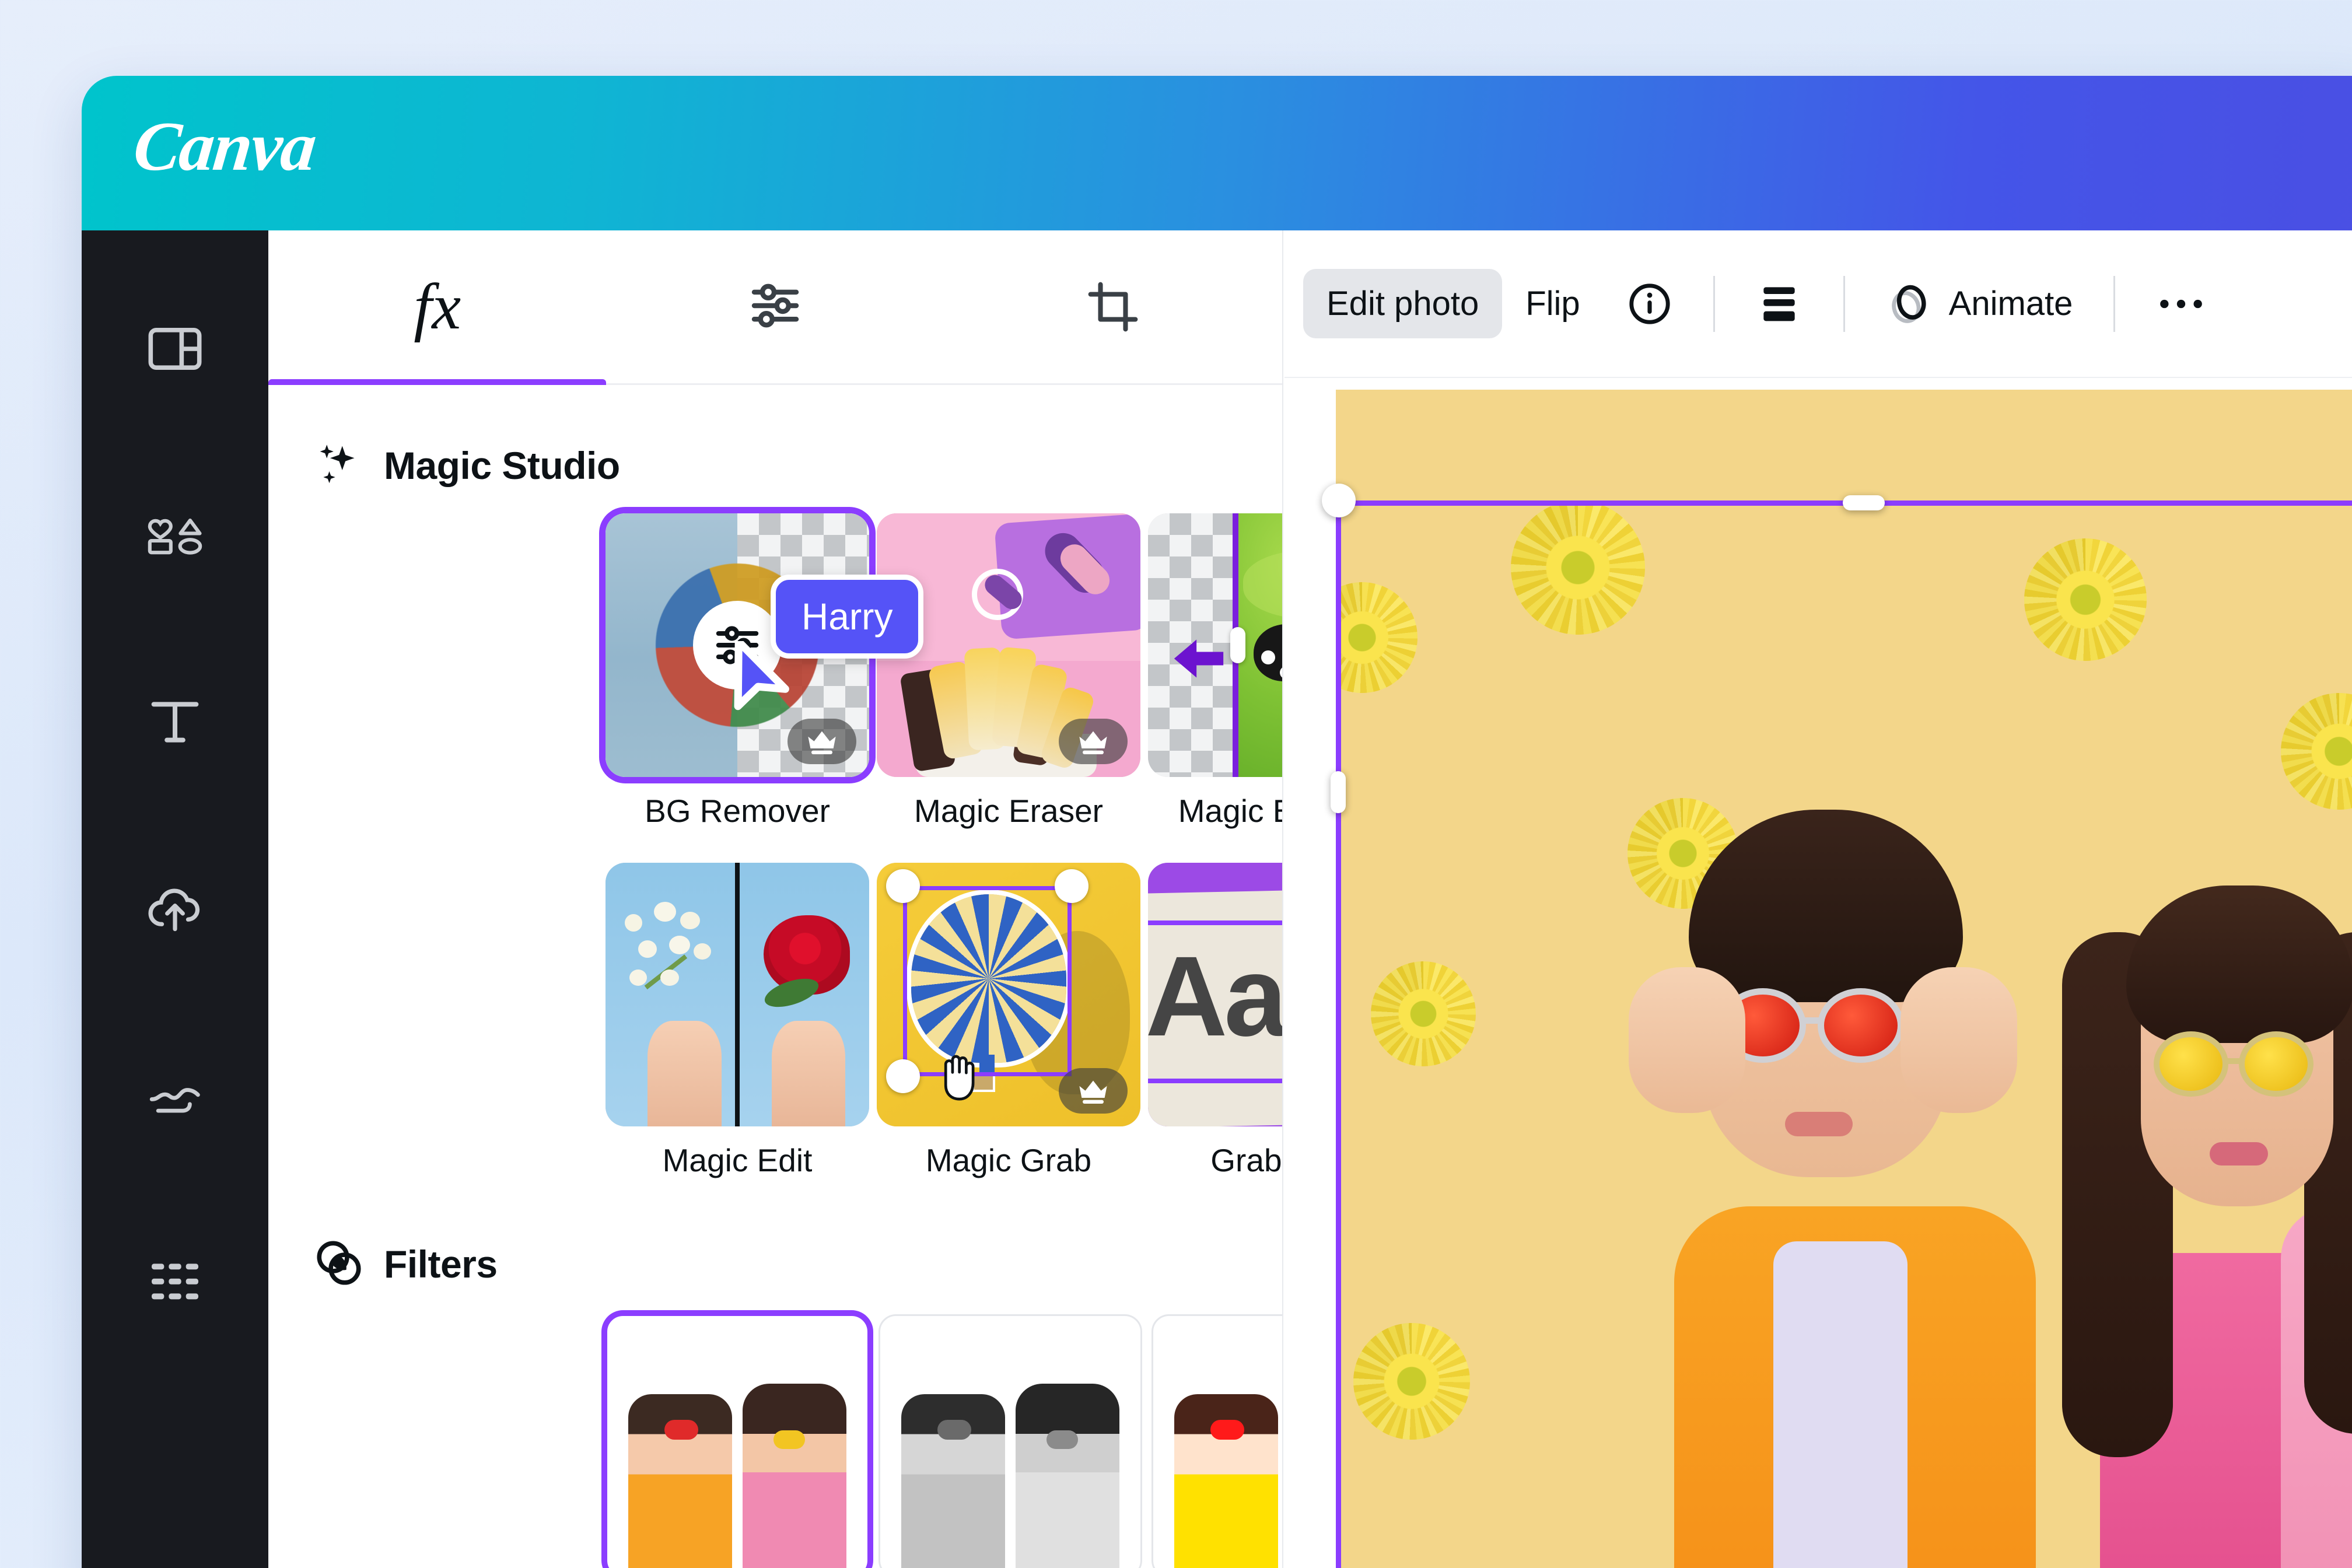  I want to click on sidebar-item-apps, so click(175, 1282).